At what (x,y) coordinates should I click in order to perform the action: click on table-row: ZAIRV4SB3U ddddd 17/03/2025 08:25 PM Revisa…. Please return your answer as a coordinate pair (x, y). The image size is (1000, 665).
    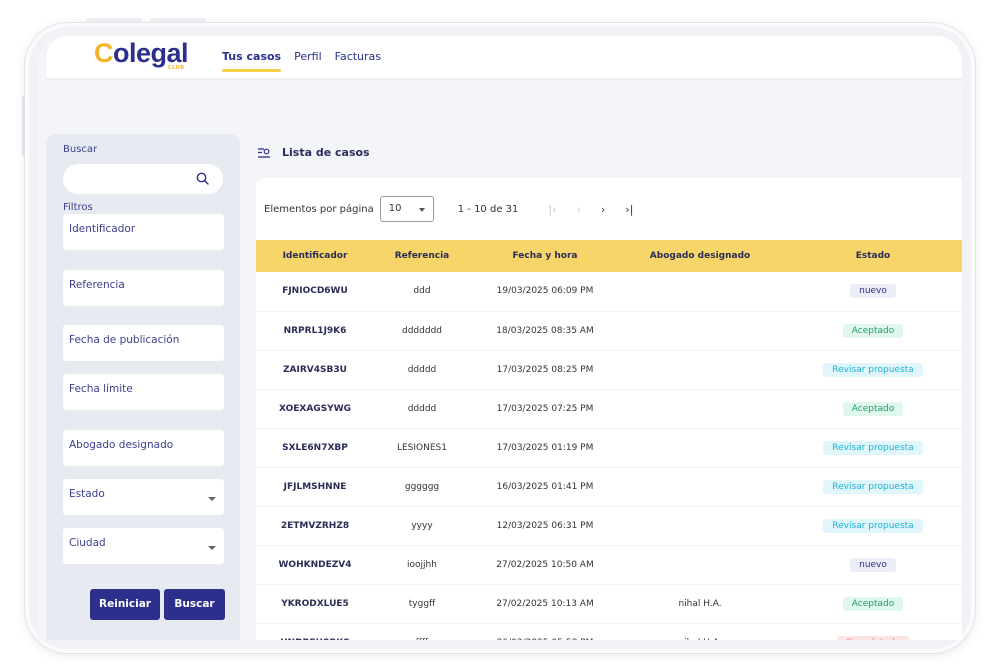
    Looking at the image, I should click on (609, 369).